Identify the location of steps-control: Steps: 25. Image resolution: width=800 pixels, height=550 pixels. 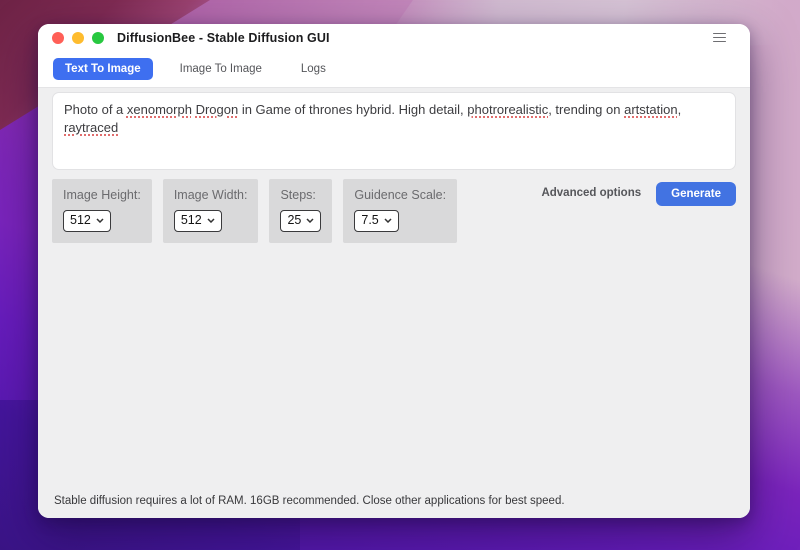
(301, 211).